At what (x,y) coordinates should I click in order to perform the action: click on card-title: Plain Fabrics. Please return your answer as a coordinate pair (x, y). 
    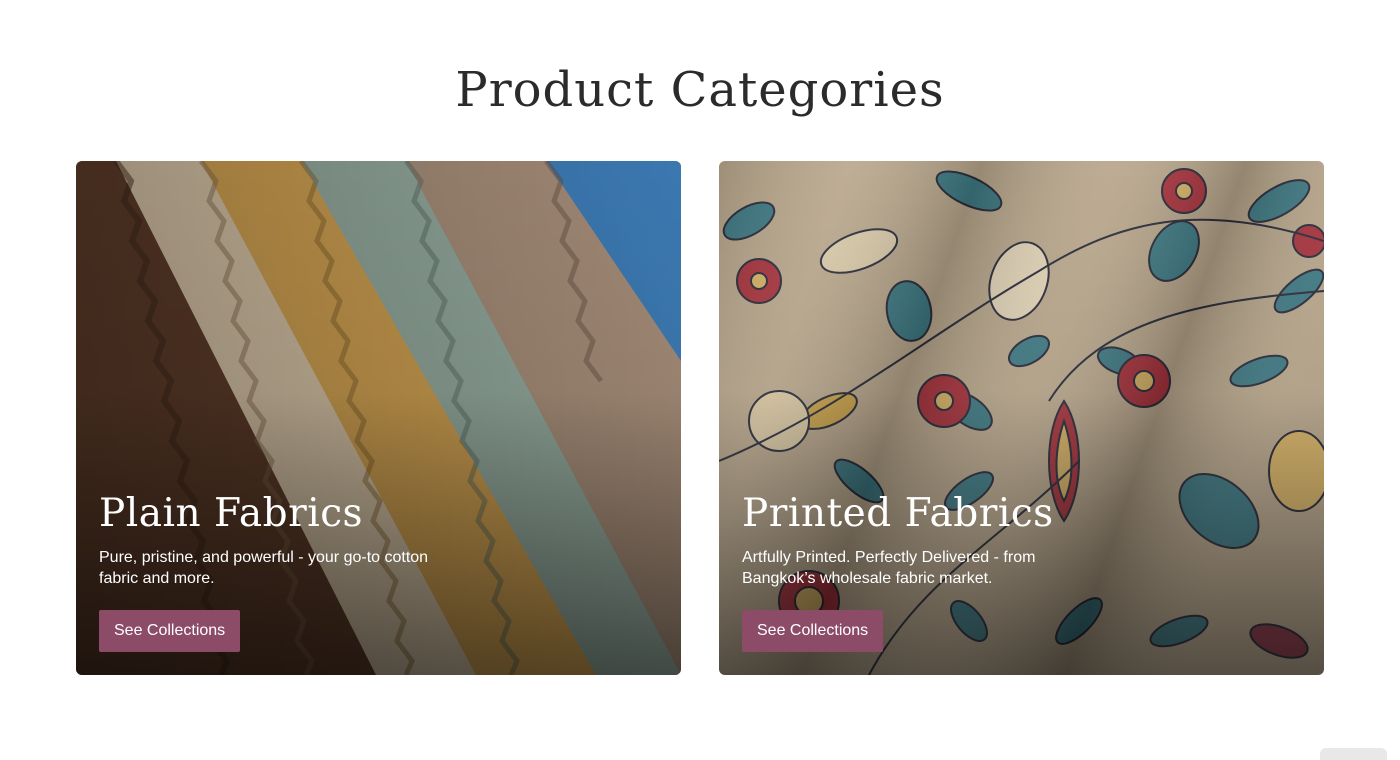
    Looking at the image, I should click on (231, 513).